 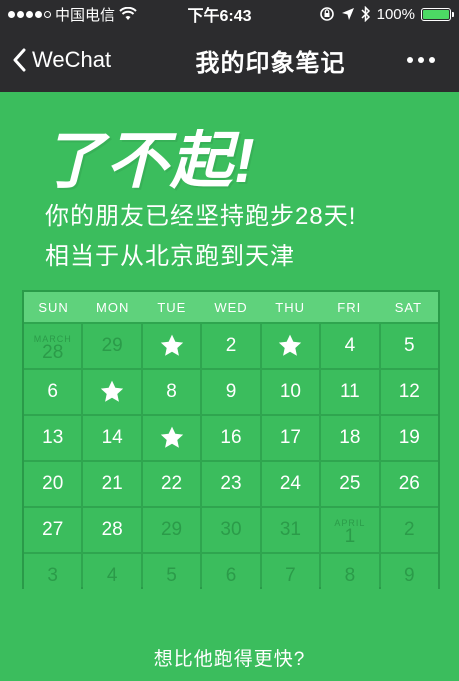 What do you see at coordinates (201, 216) in the screenshot?
I see `hero-line1: 你的朋友已经坚持跑步28天!` at bounding box center [201, 216].